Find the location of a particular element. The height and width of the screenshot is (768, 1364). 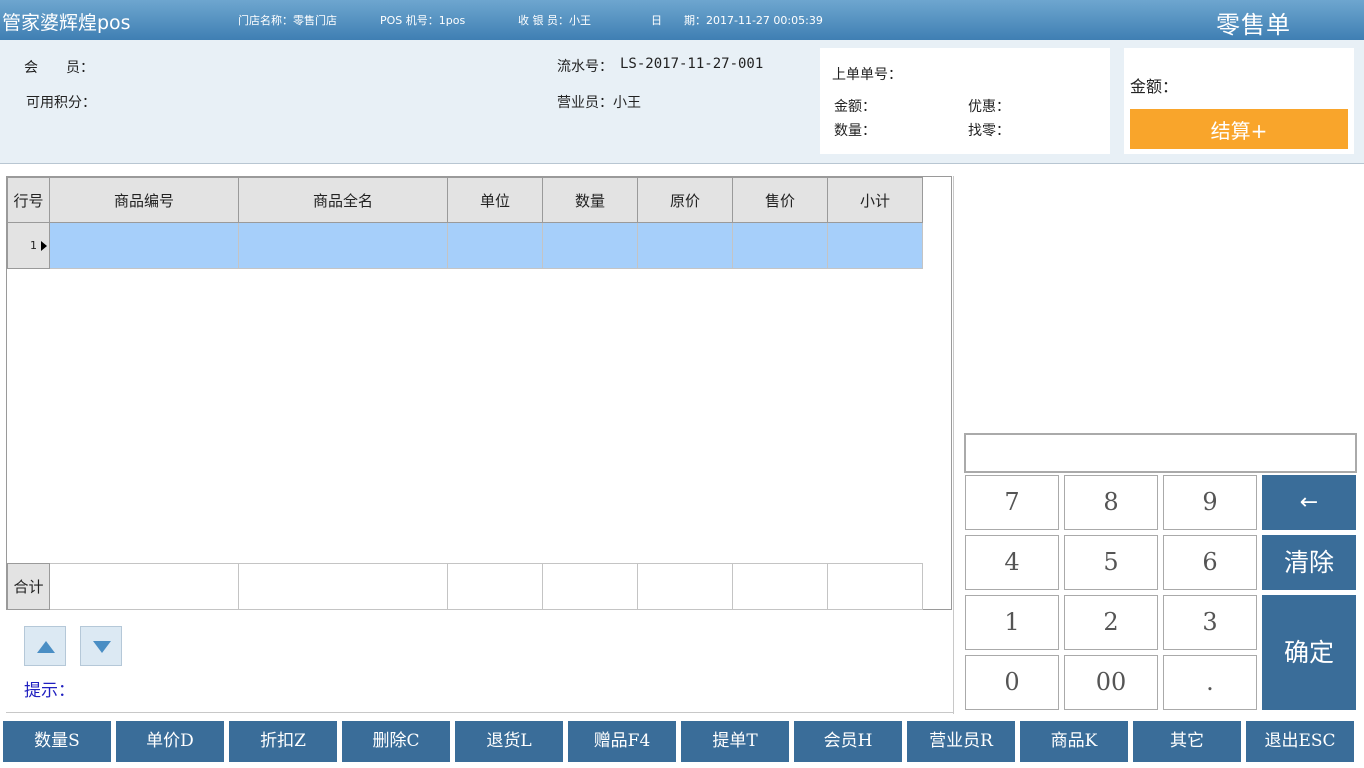

product-function-button: 商品K is located at coordinates (1074, 741).